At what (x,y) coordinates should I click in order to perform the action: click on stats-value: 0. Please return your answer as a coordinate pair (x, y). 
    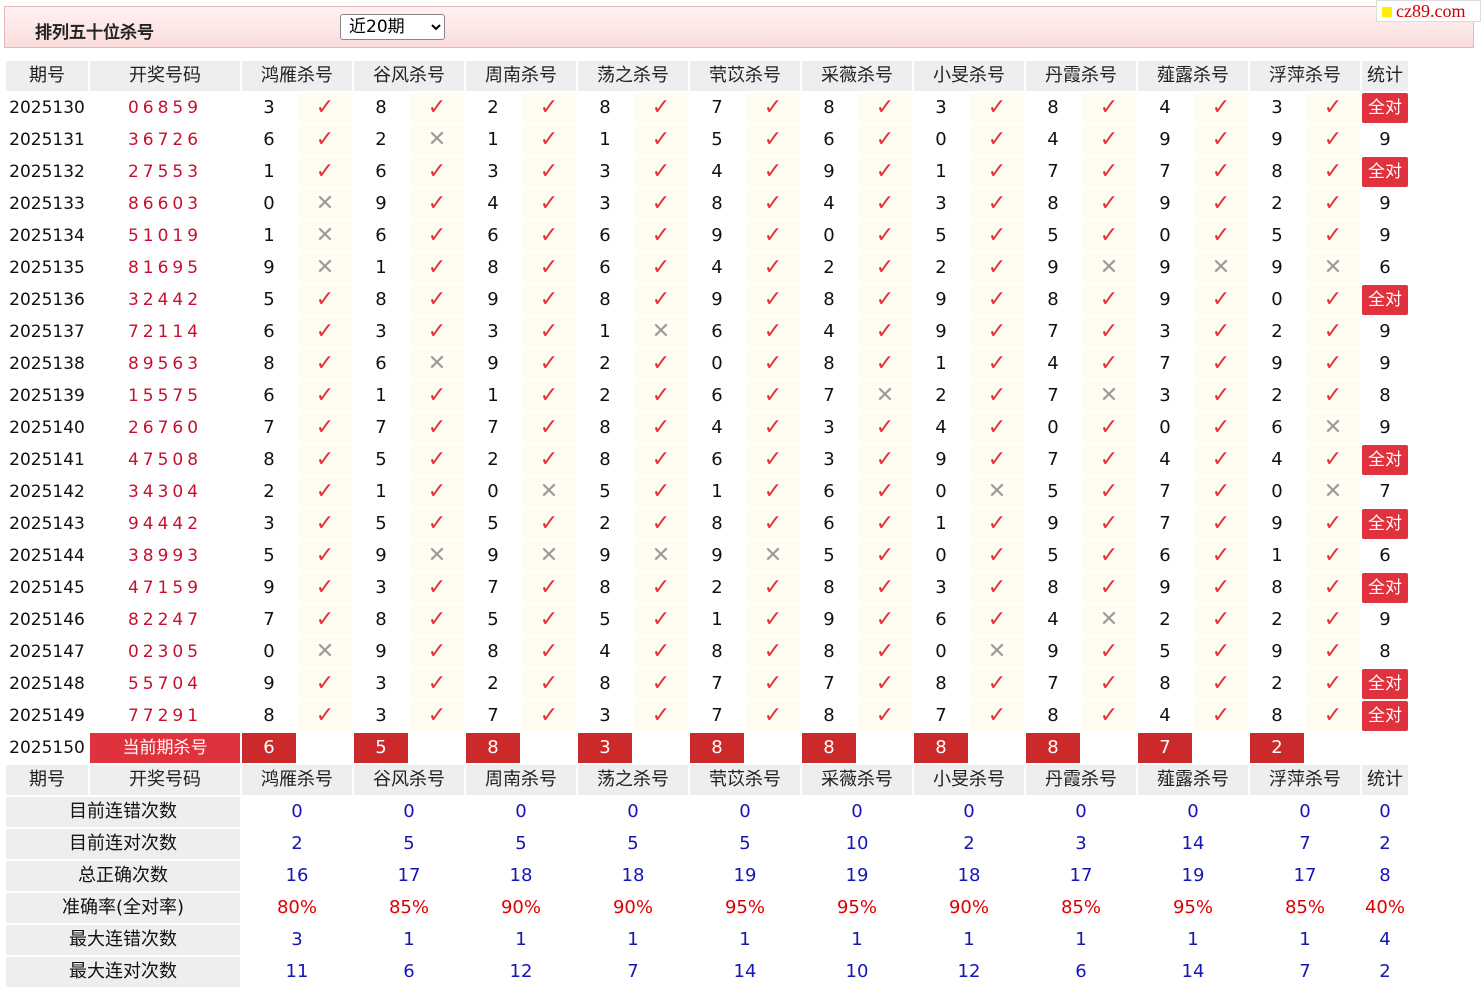
    Looking at the image, I should click on (1305, 811).